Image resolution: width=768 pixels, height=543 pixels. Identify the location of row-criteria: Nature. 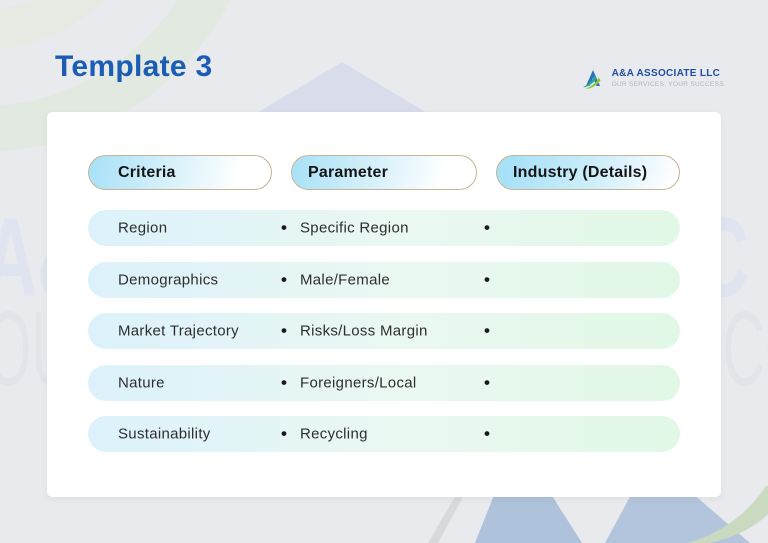
(141, 382).